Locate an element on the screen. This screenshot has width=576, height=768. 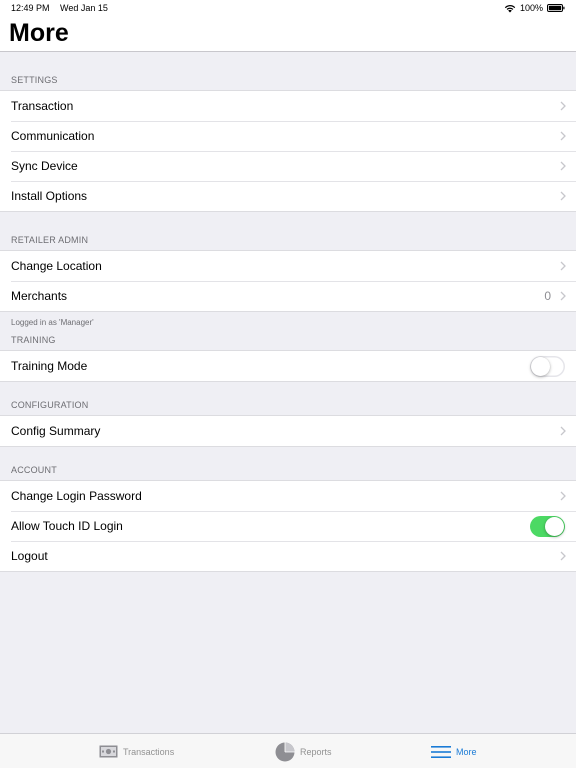
tab-label: Reports is located at coordinates (316, 751).